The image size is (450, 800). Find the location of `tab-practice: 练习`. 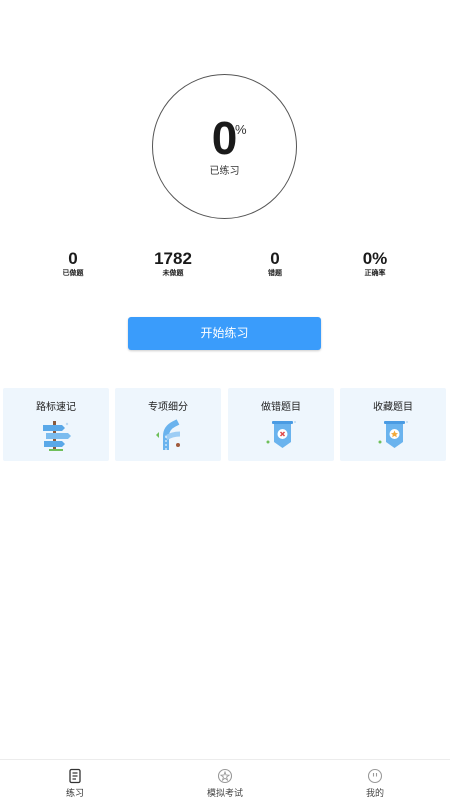

tab-practice: 练习 is located at coordinates (75, 780).